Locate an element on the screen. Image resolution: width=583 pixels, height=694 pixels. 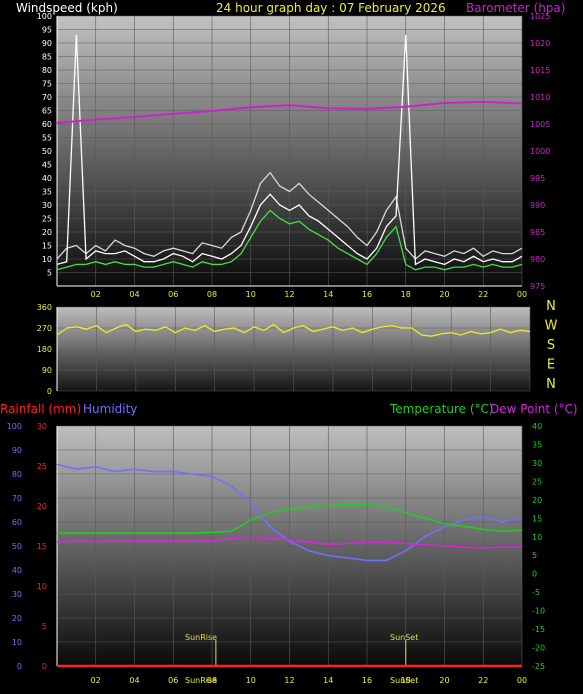
barometer-tick-label: 980 is located at coordinates (537, 259).